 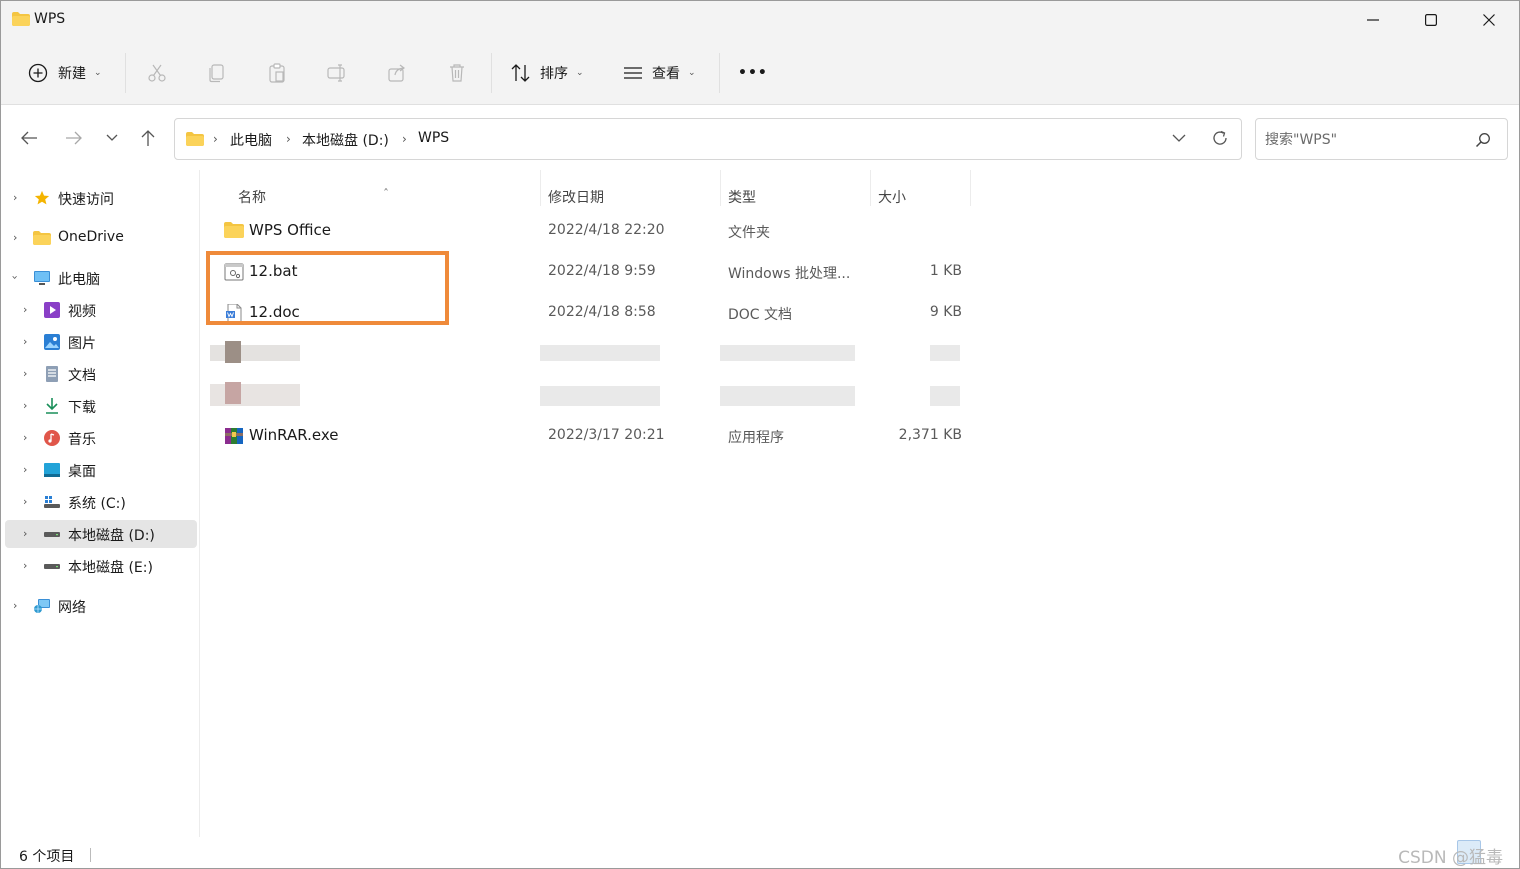 What do you see at coordinates (633, 73) in the screenshot?
I see `view-list-icon` at bounding box center [633, 73].